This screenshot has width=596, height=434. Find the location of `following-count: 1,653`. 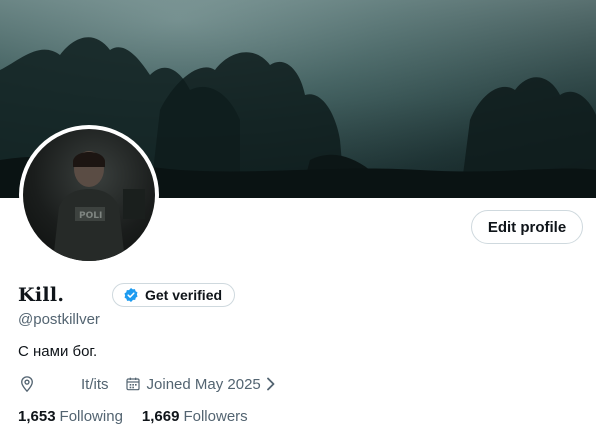

following-count: 1,653 is located at coordinates (37, 416).